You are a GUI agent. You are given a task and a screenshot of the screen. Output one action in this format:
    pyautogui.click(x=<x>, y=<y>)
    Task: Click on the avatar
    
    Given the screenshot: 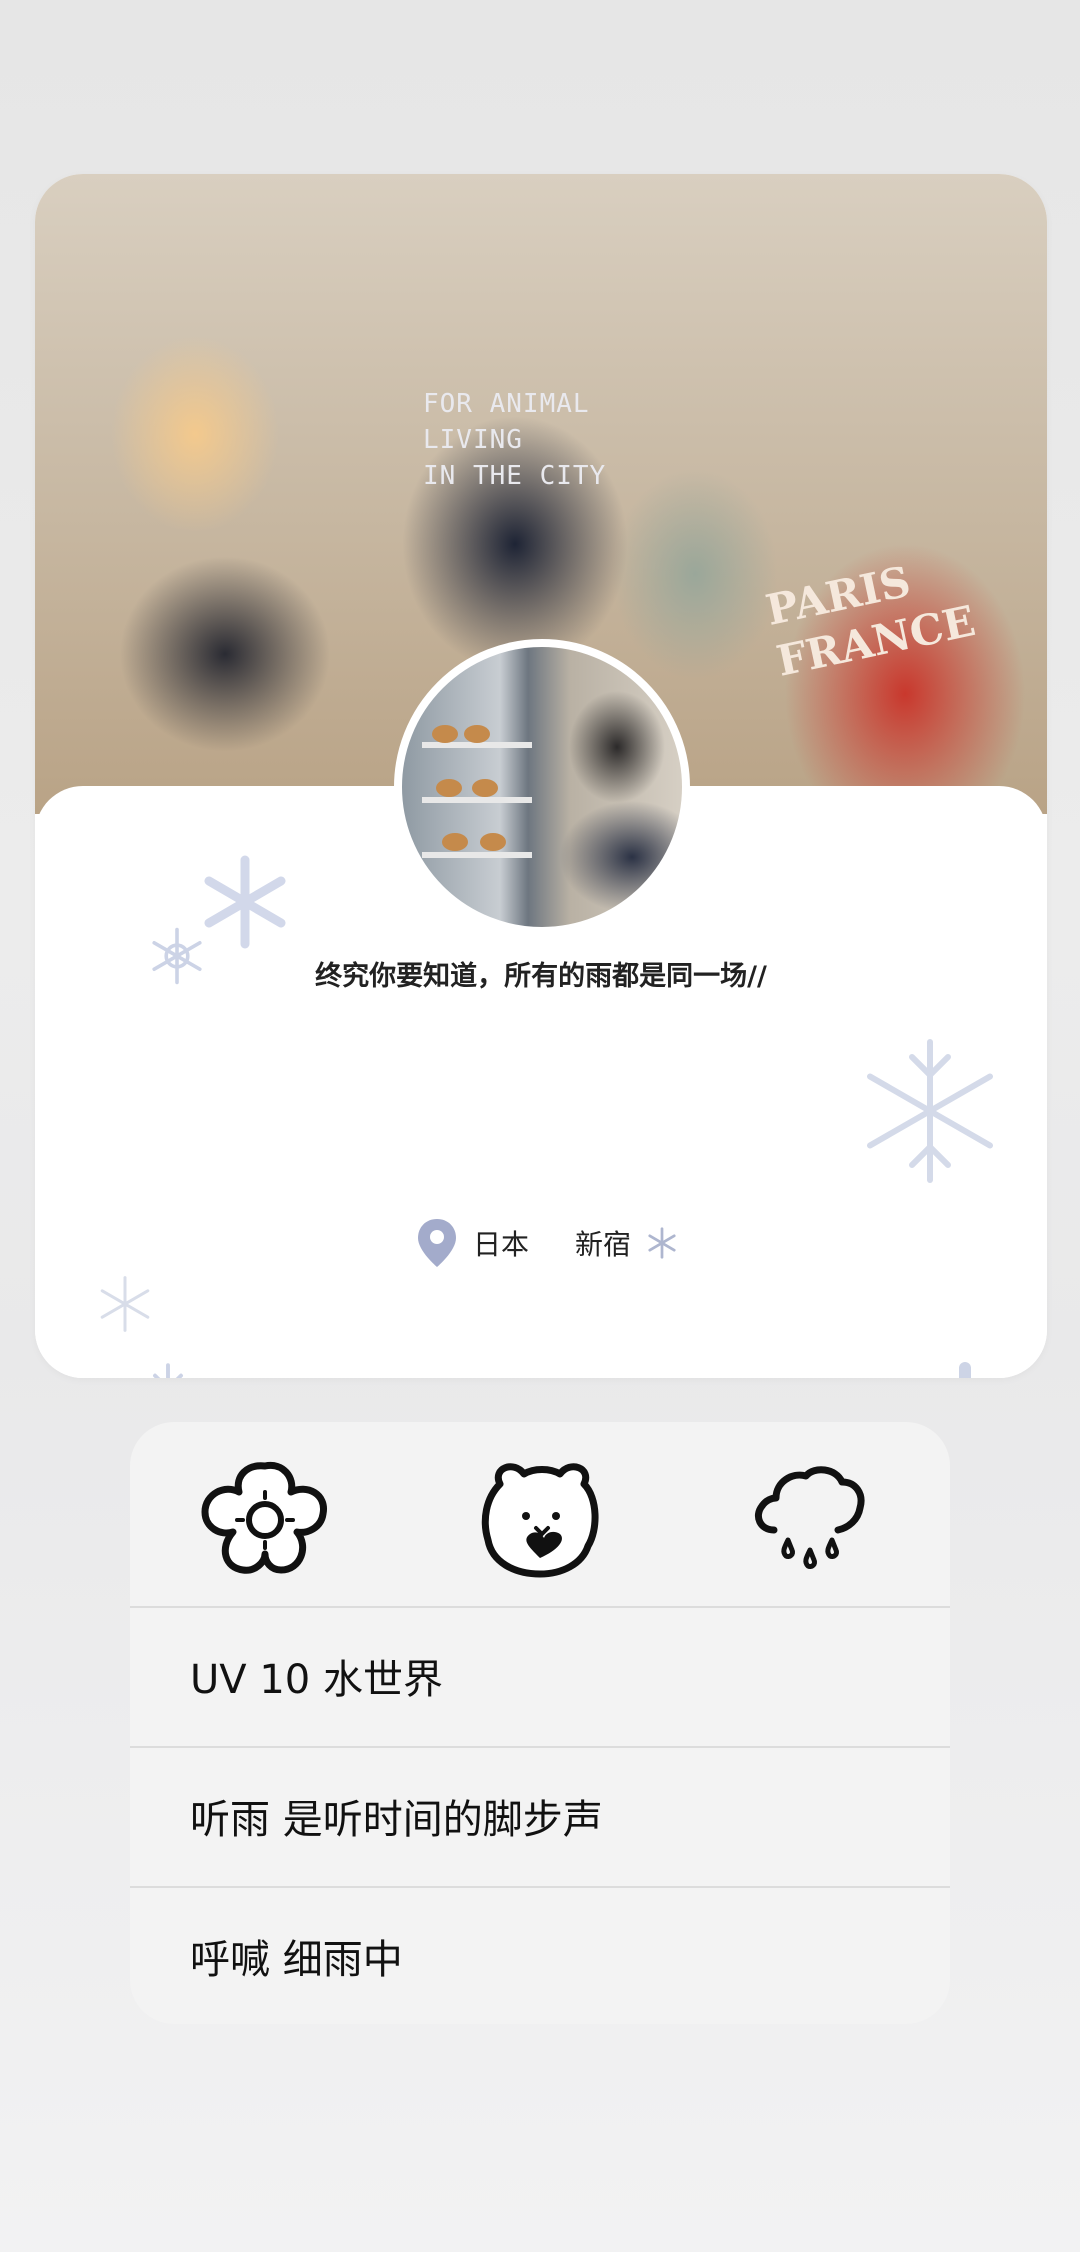 What is the action you would take?
    pyautogui.click(x=542, y=787)
    